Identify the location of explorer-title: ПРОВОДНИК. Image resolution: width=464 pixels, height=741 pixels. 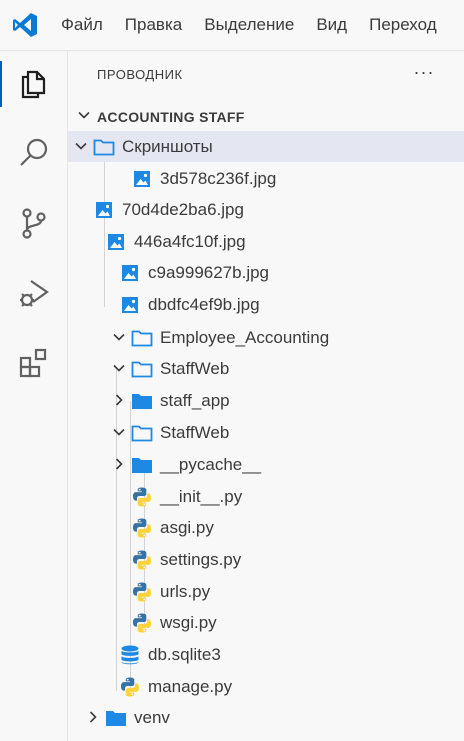
(140, 74).